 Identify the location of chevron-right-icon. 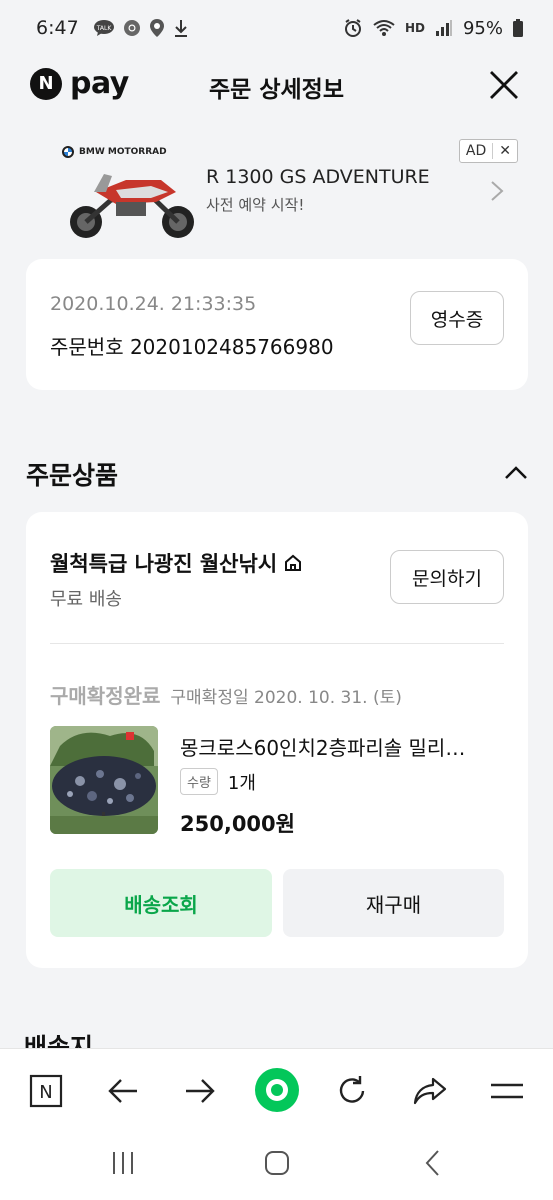
(497, 191).